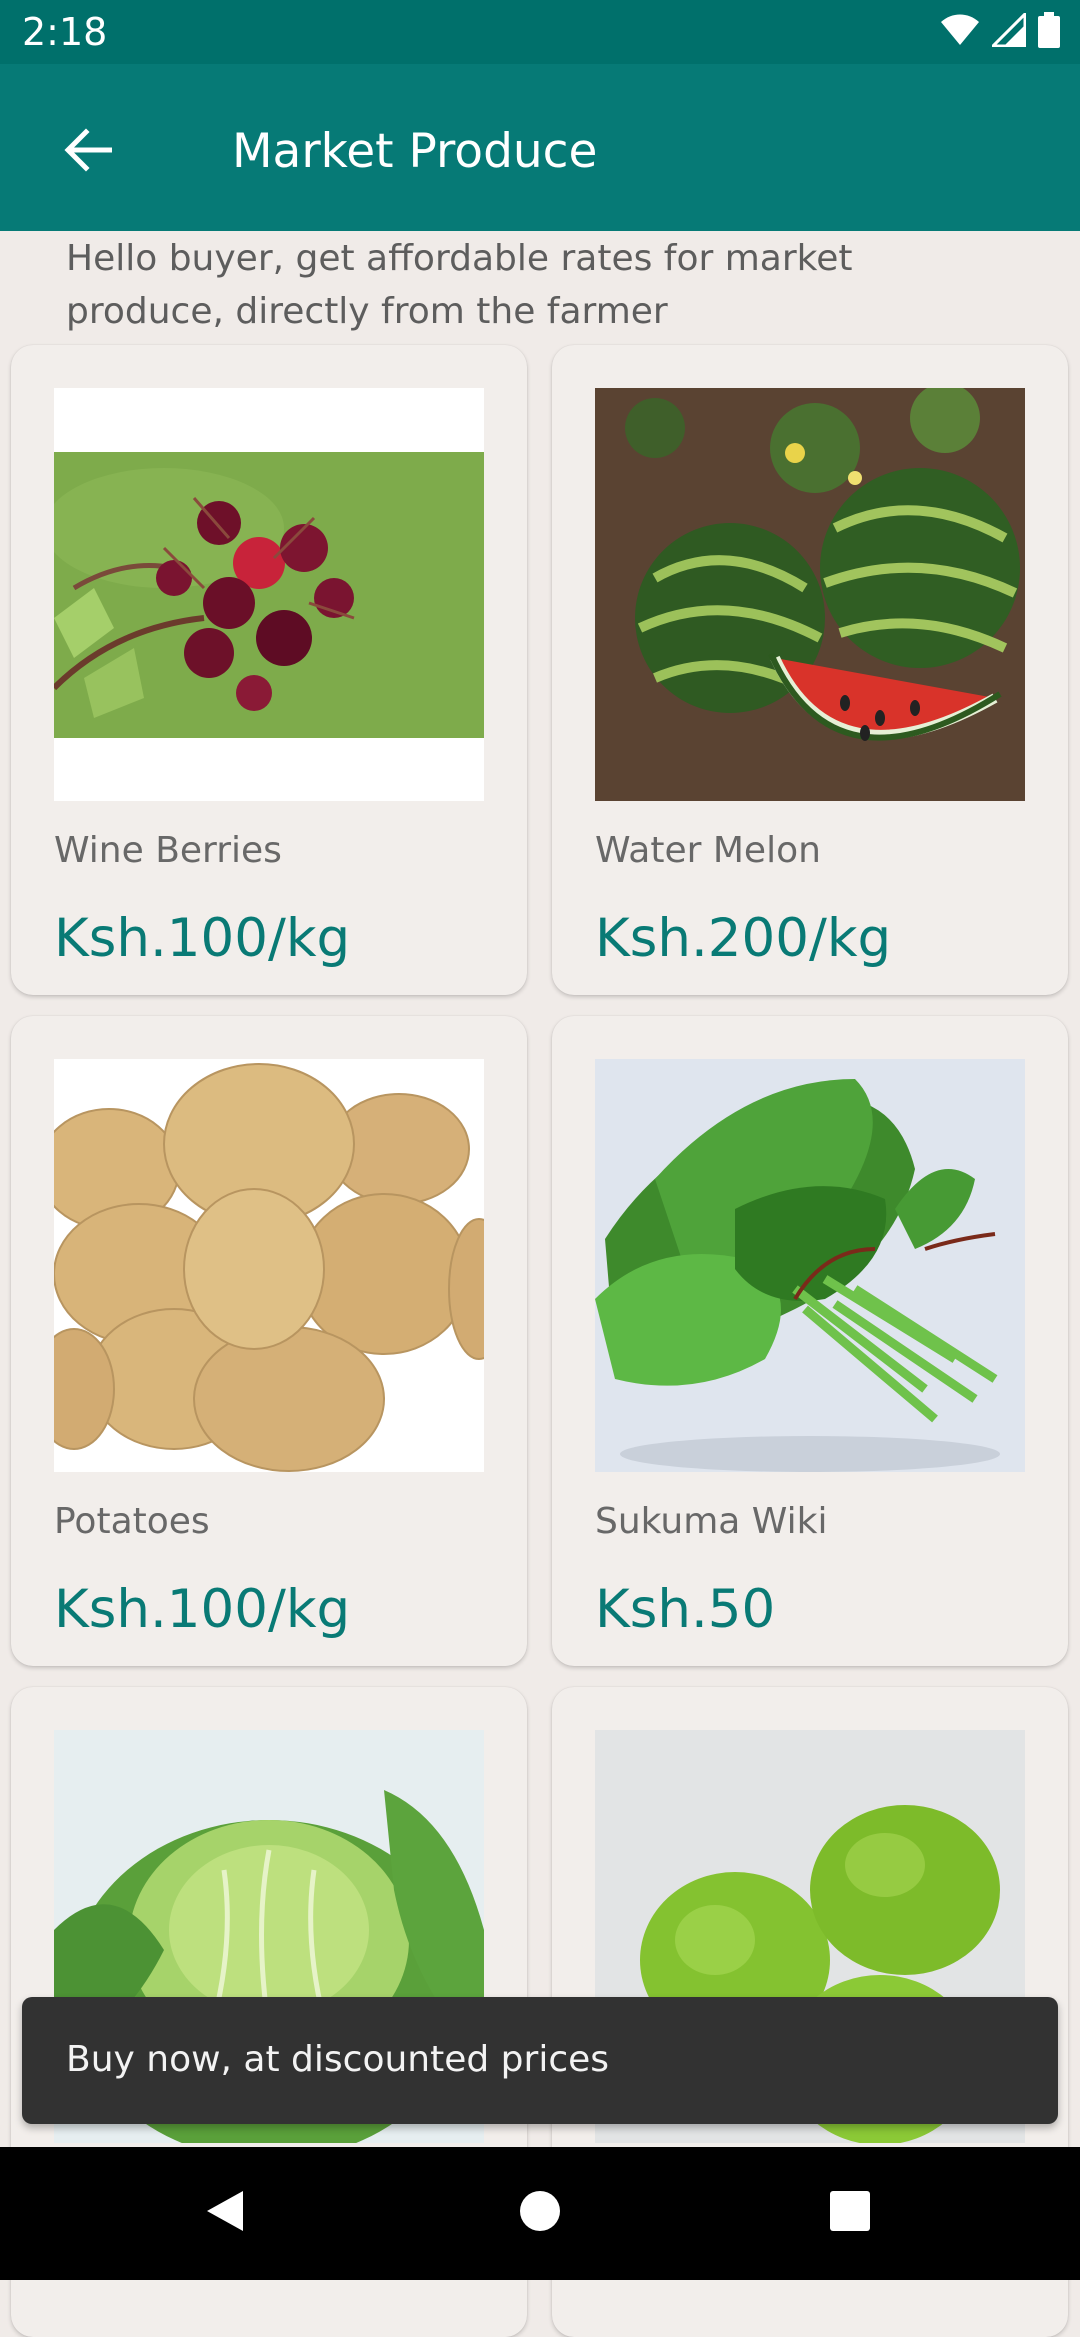  Describe the element at coordinates (810, 594) in the screenshot. I see `water-melon-image` at that location.